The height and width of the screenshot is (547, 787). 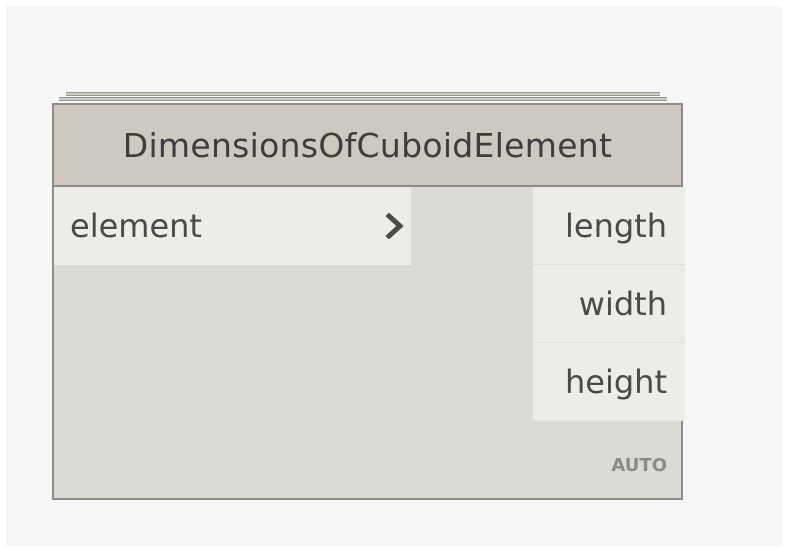 I want to click on node-header: DimensionsOfCuboidElement, so click(x=367, y=146).